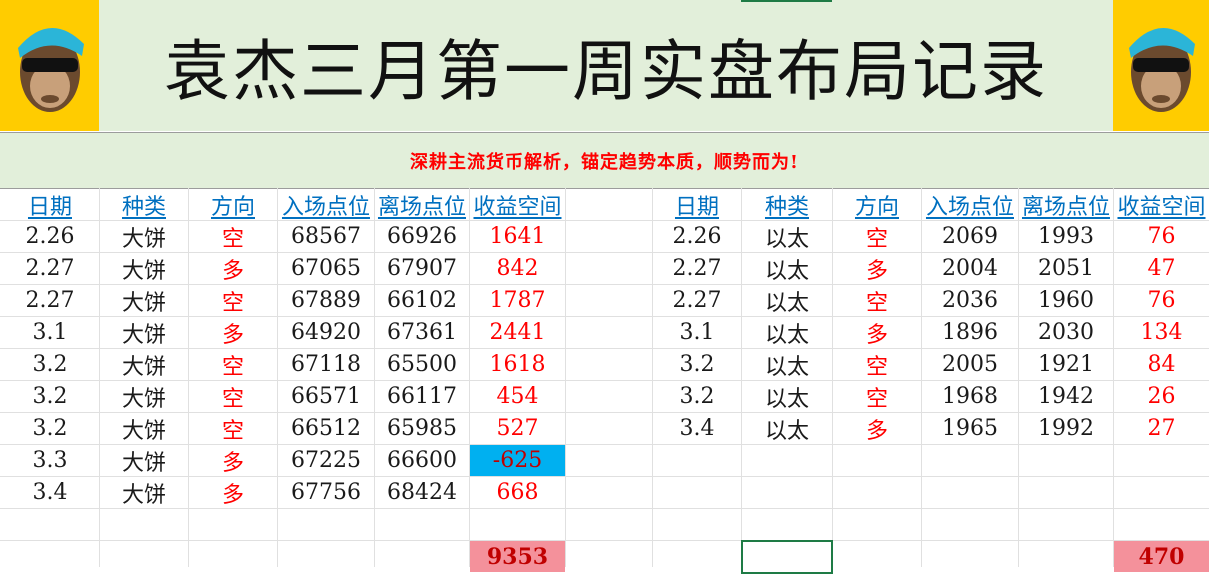 This screenshot has width=1209, height=574. What do you see at coordinates (970, 428) in the screenshot?
I see `table-cell: 1965` at bounding box center [970, 428].